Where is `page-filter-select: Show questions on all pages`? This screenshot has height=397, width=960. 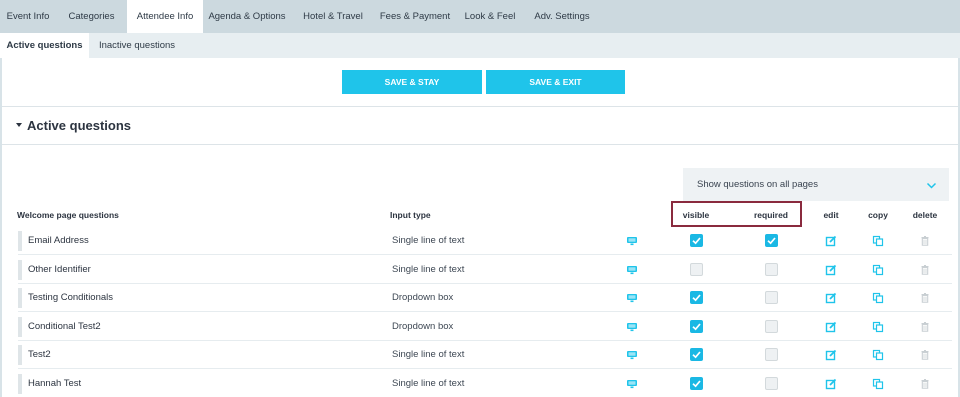 page-filter-select: Show questions on all pages is located at coordinates (816, 184).